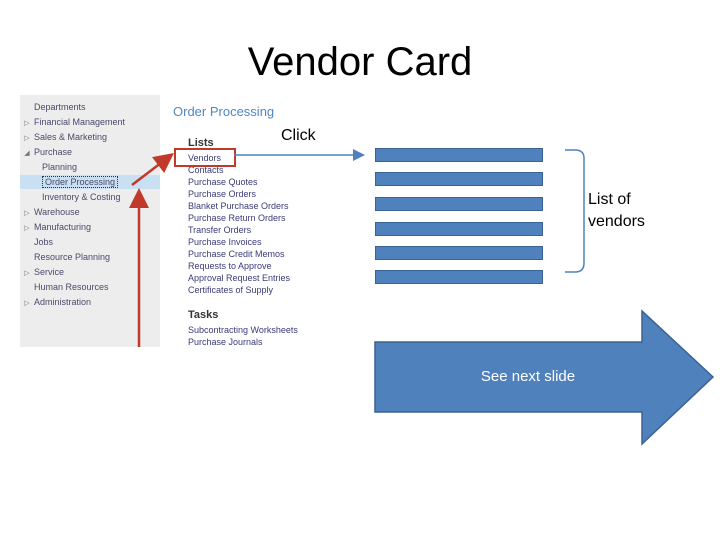 The width and height of the screenshot is (720, 540). What do you see at coordinates (575, 211) in the screenshot?
I see `list-brace` at bounding box center [575, 211].